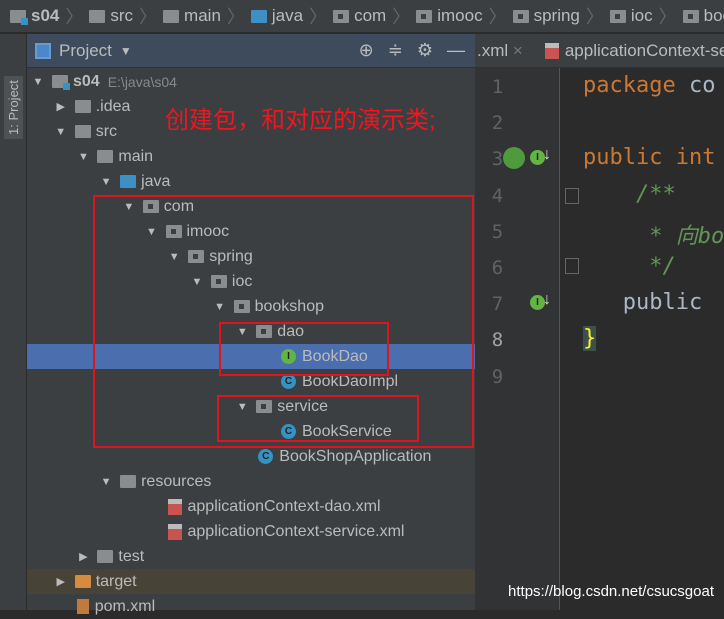 The height and width of the screenshot is (619, 724). I want to click on breadcrumb-label: com, so click(370, 15).